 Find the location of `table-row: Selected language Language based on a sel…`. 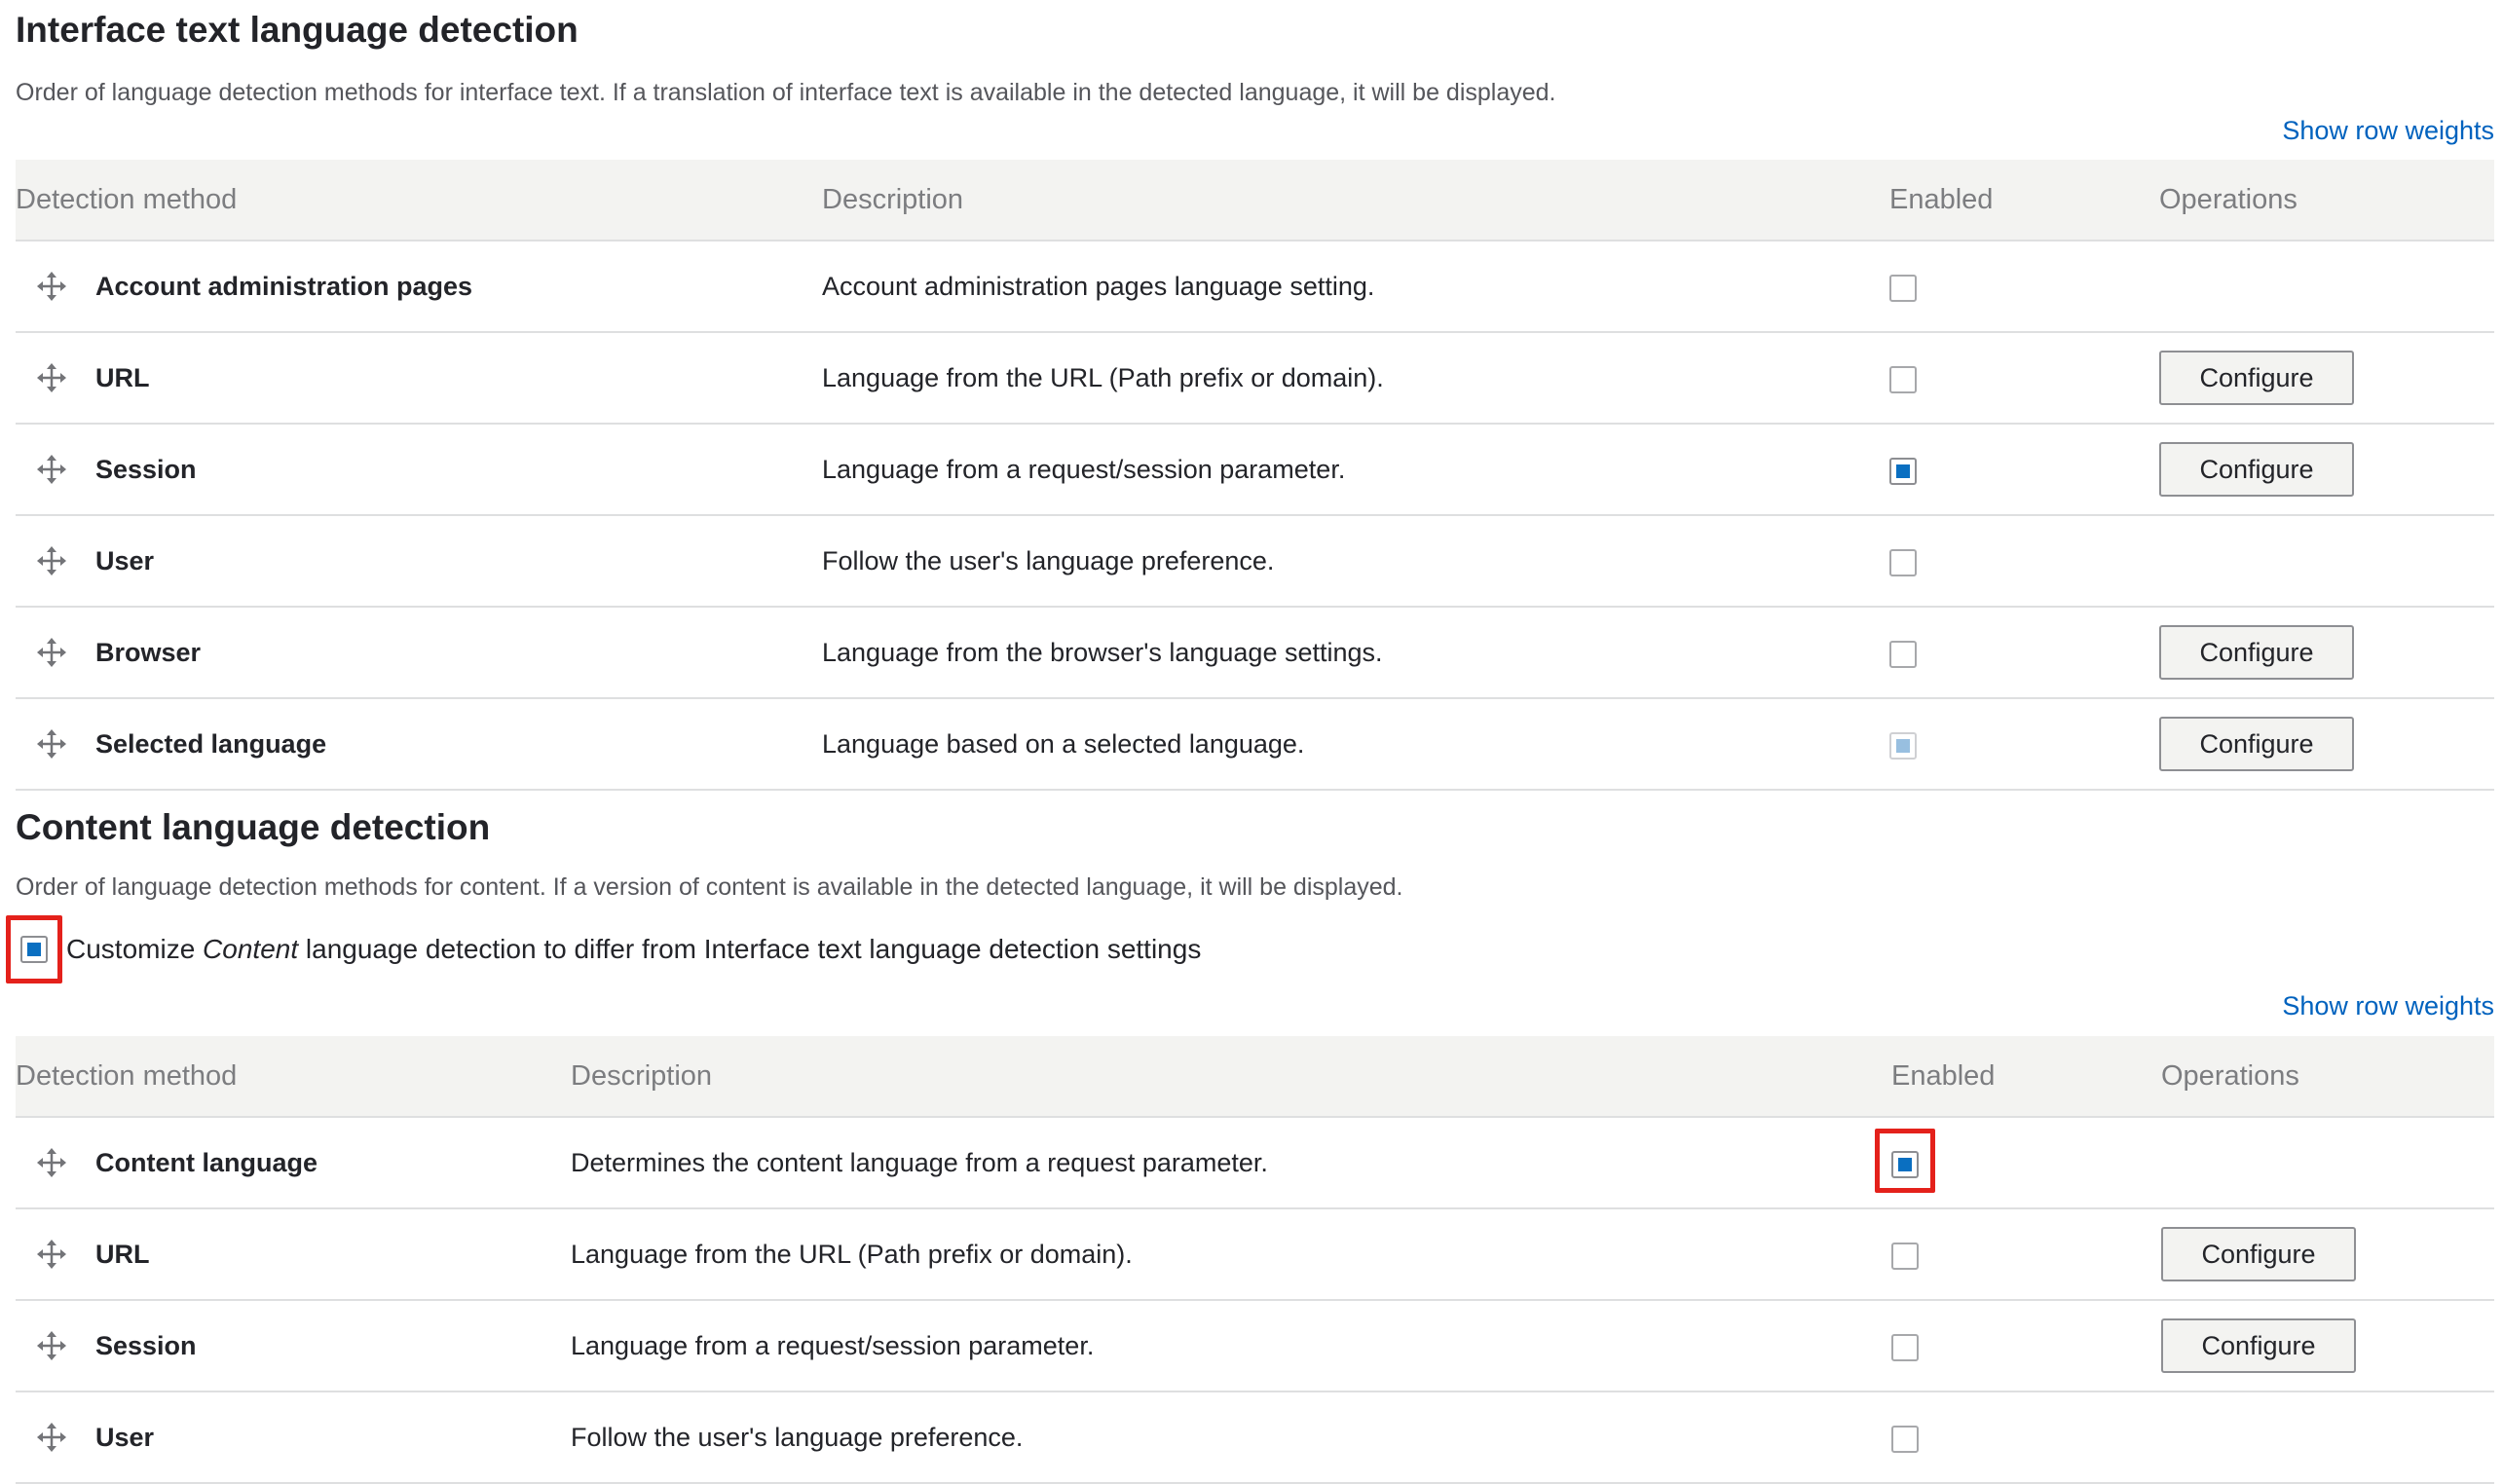

table-row: Selected language Language based on a sel… is located at coordinates (1255, 744).